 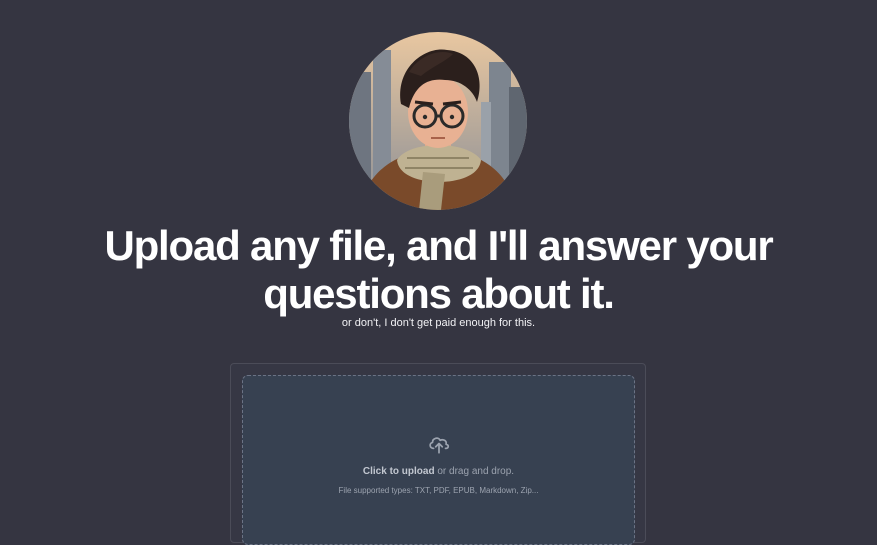 What do you see at coordinates (438, 245) in the screenshot?
I see `headline-line-1: Upload any file, and I'll answer your` at bounding box center [438, 245].